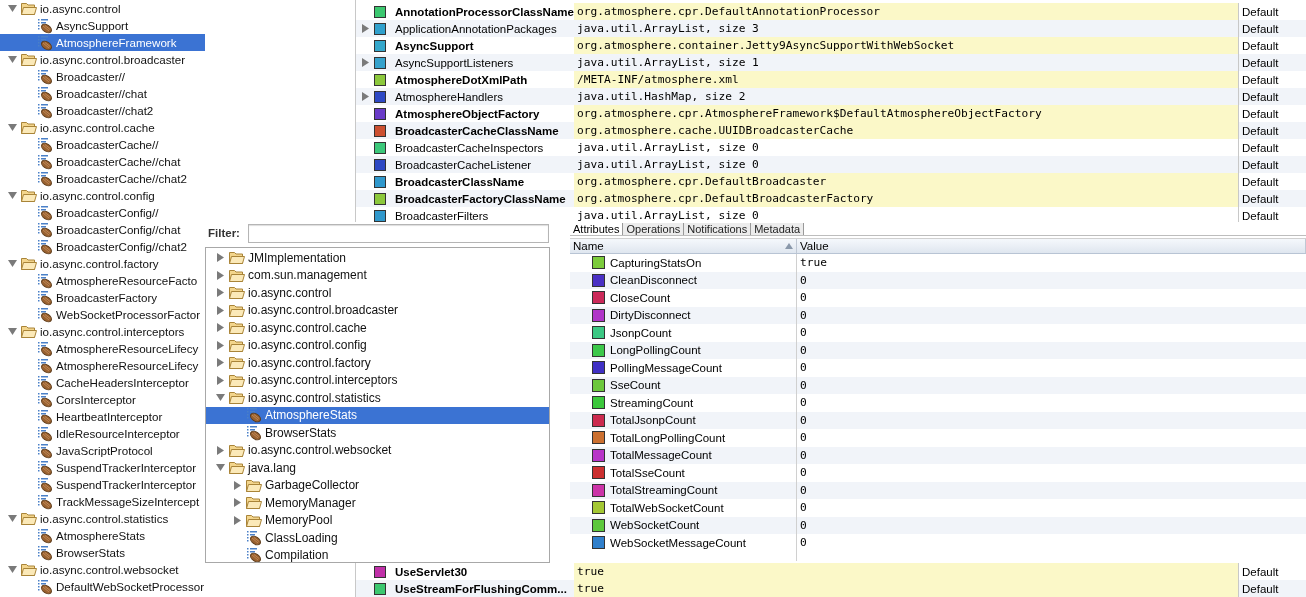 The width and height of the screenshot is (1306, 597). Describe the element at coordinates (906, 130) in the screenshot. I see `attribute-value: org.atmosphere.cache.UUIDBroadcasterCache` at that location.